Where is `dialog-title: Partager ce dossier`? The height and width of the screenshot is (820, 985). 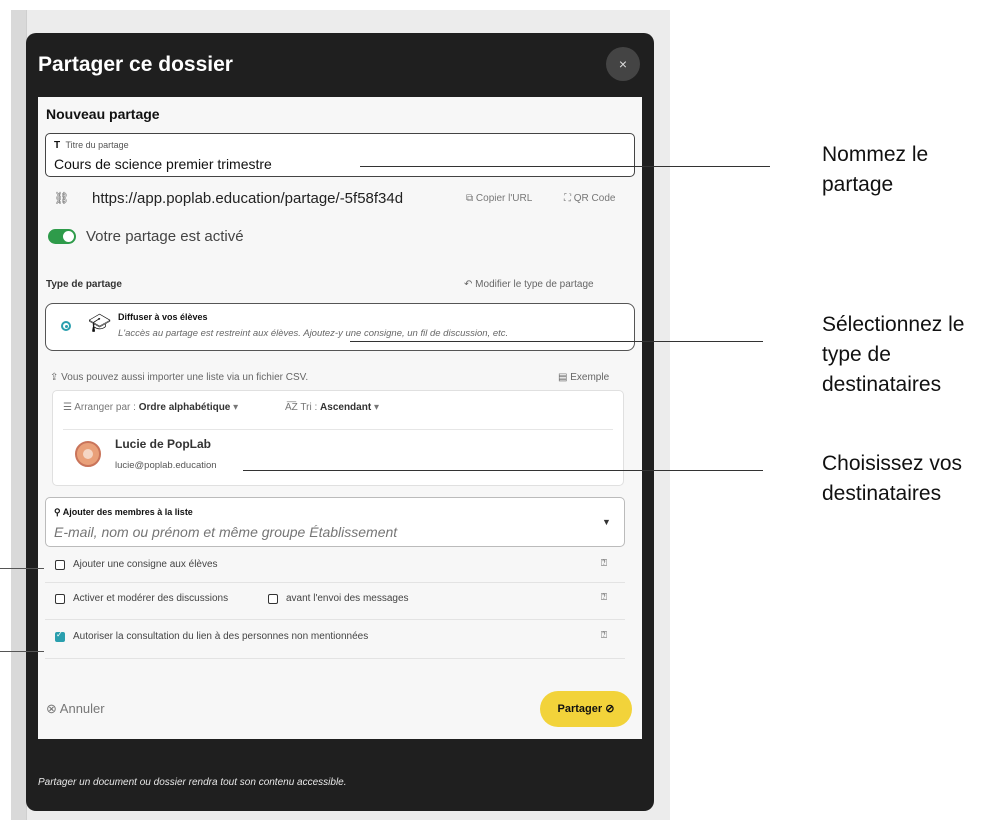
dialog-title: Partager ce dossier is located at coordinates (135, 64).